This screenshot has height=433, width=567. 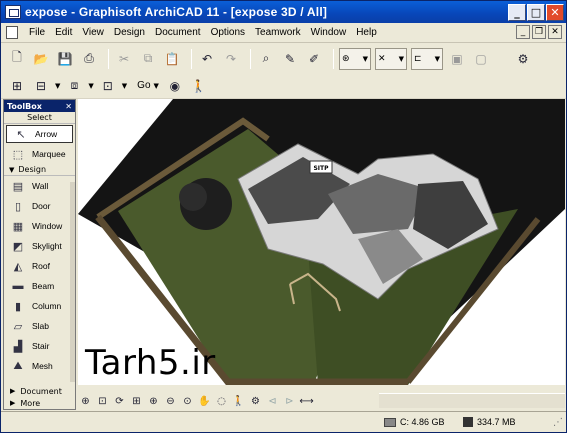 What do you see at coordinates (555, 32) in the screenshot?
I see `mdi-close-button: ✕` at bounding box center [555, 32].